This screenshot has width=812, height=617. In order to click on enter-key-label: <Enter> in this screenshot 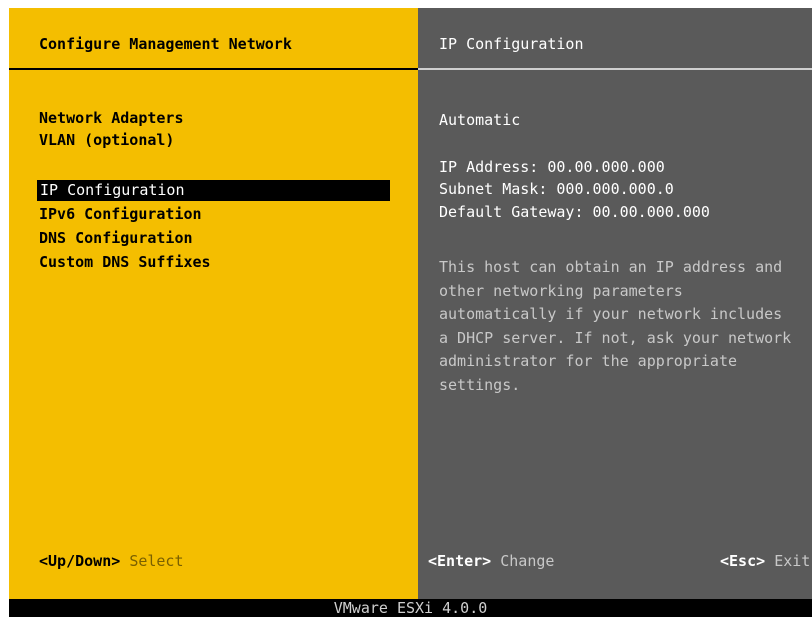, I will do `click(460, 561)`.